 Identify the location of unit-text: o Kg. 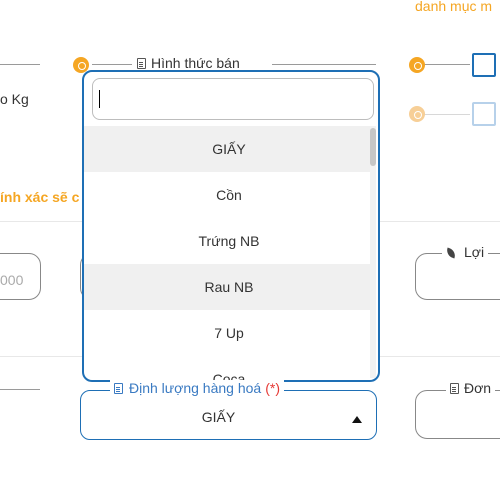
(14, 99).